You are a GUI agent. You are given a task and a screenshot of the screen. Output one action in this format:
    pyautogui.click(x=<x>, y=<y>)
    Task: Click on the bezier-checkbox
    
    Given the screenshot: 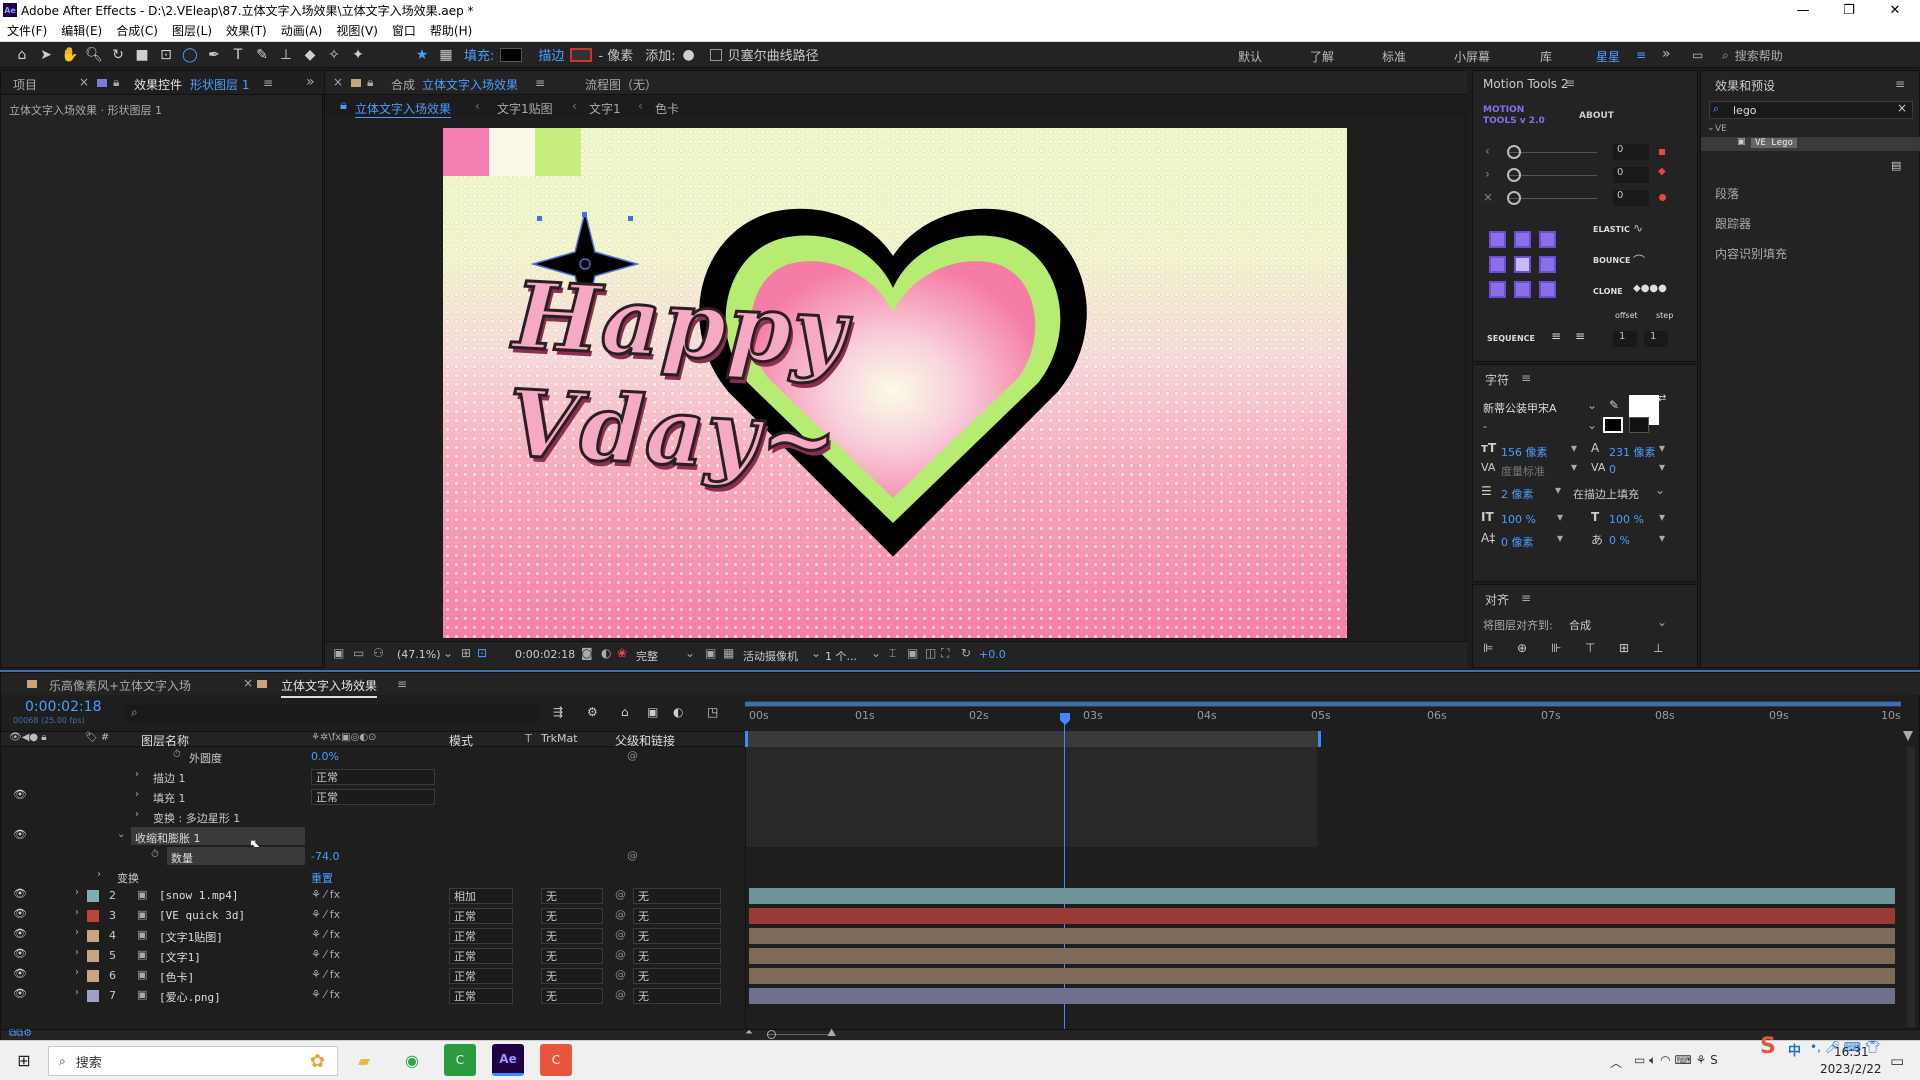 What is the action you would take?
    pyautogui.click(x=715, y=54)
    